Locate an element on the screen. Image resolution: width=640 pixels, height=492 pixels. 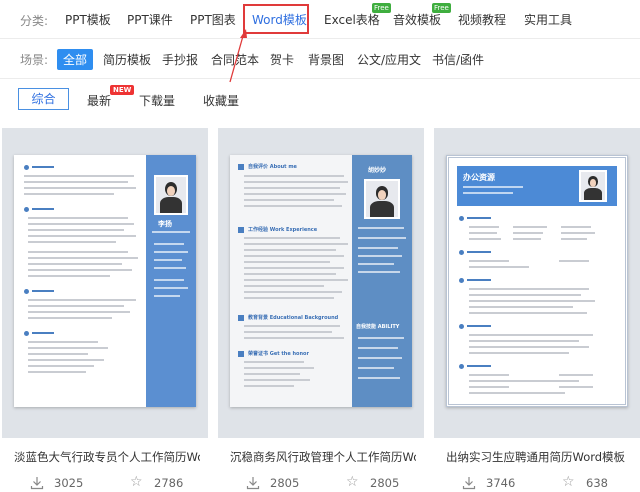
scene-letter: 书信/函件 is located at coordinates (458, 59).